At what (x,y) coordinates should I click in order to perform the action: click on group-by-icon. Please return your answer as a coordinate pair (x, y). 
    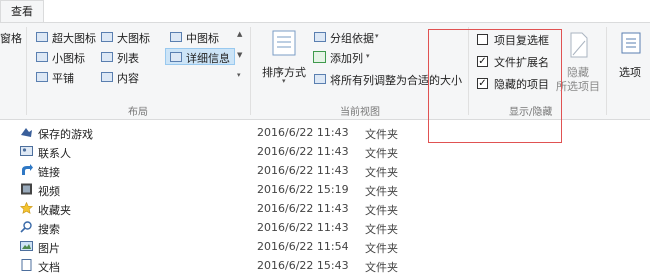
    Looking at the image, I should click on (320, 37).